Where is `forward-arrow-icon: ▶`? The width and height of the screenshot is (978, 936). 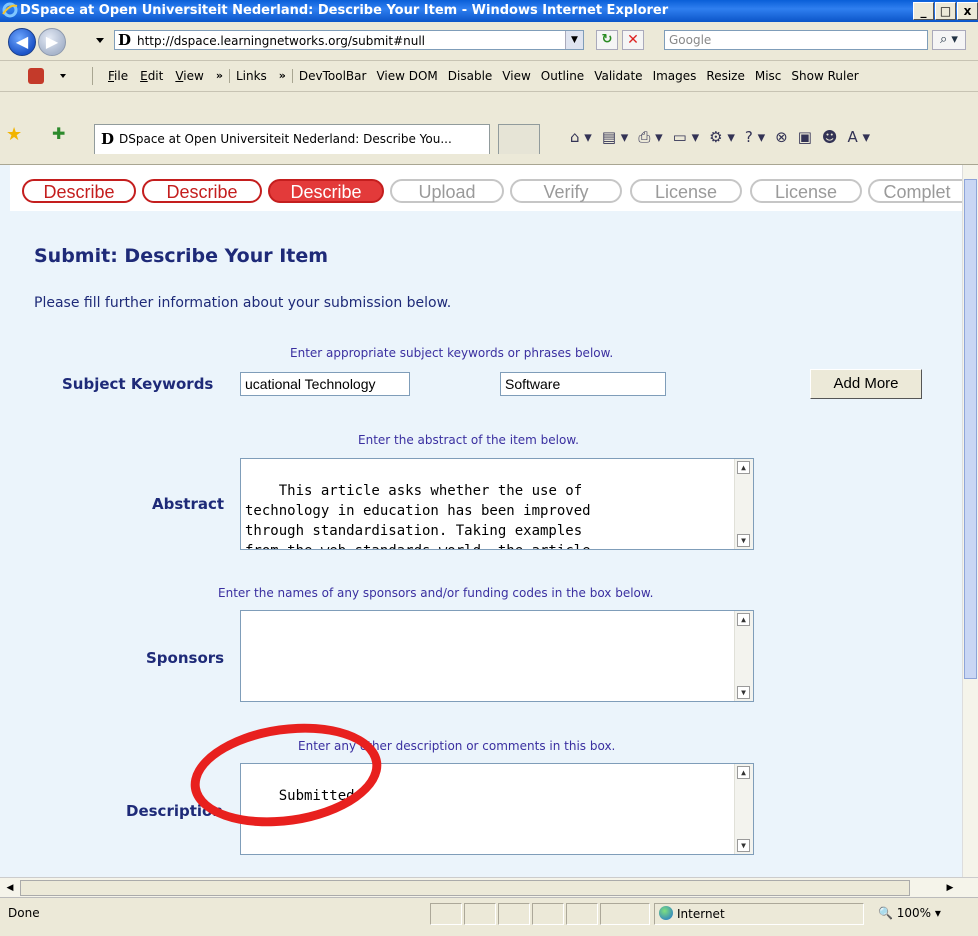 forward-arrow-icon: ▶ is located at coordinates (52, 41).